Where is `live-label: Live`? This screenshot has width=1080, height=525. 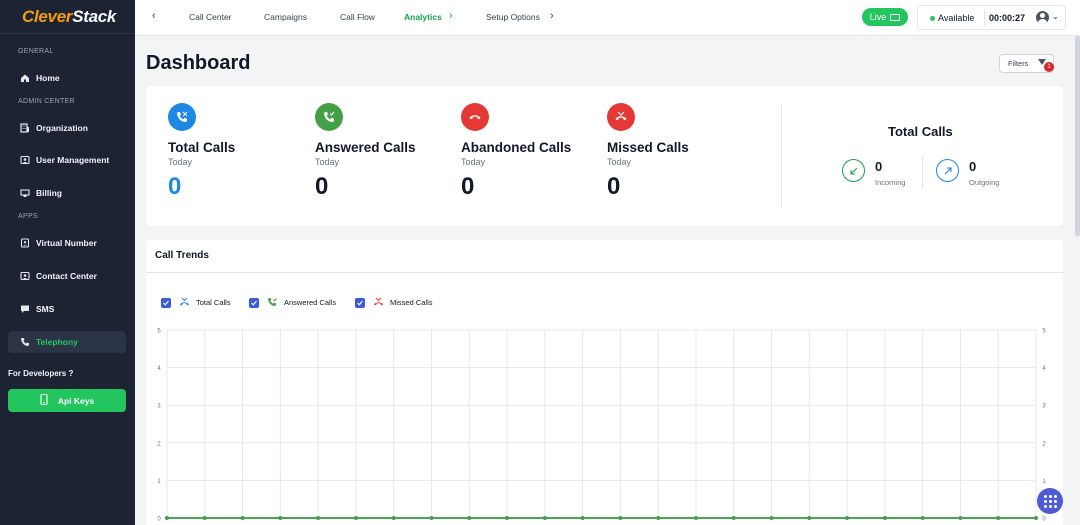 live-label: Live is located at coordinates (878, 17).